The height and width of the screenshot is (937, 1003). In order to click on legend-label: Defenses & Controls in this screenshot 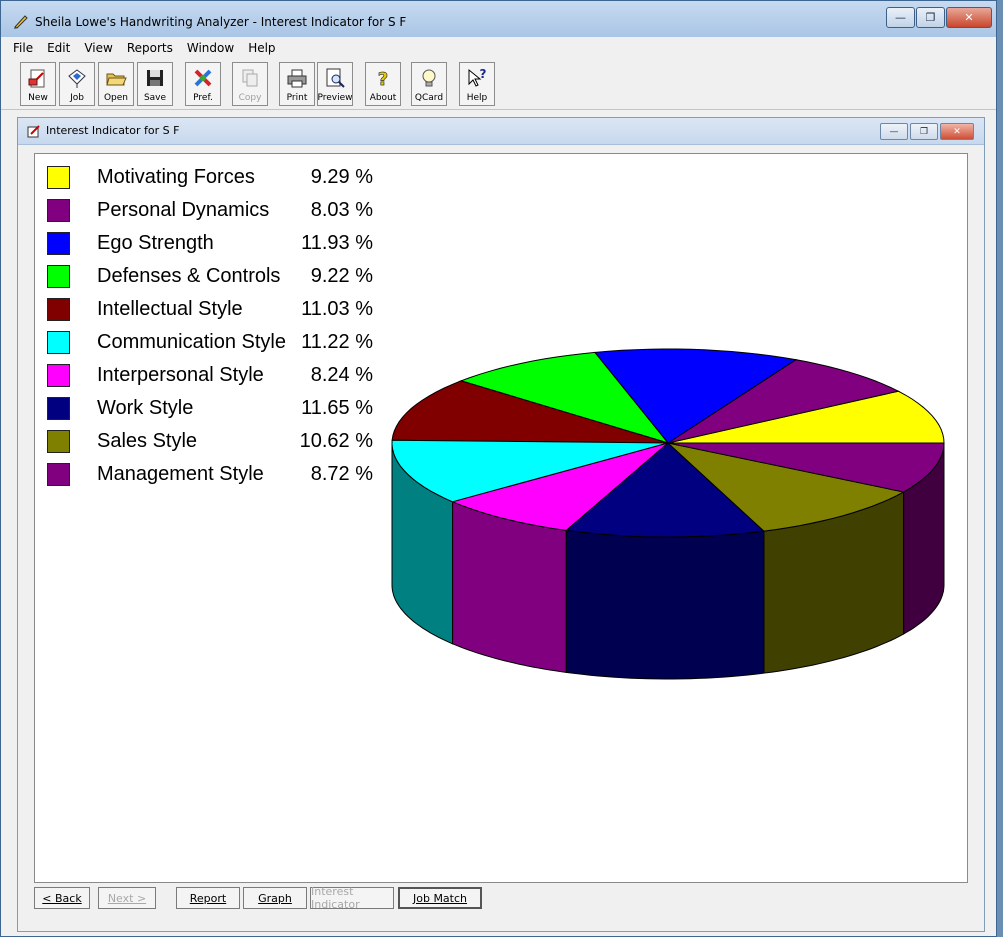, I will do `click(189, 276)`.